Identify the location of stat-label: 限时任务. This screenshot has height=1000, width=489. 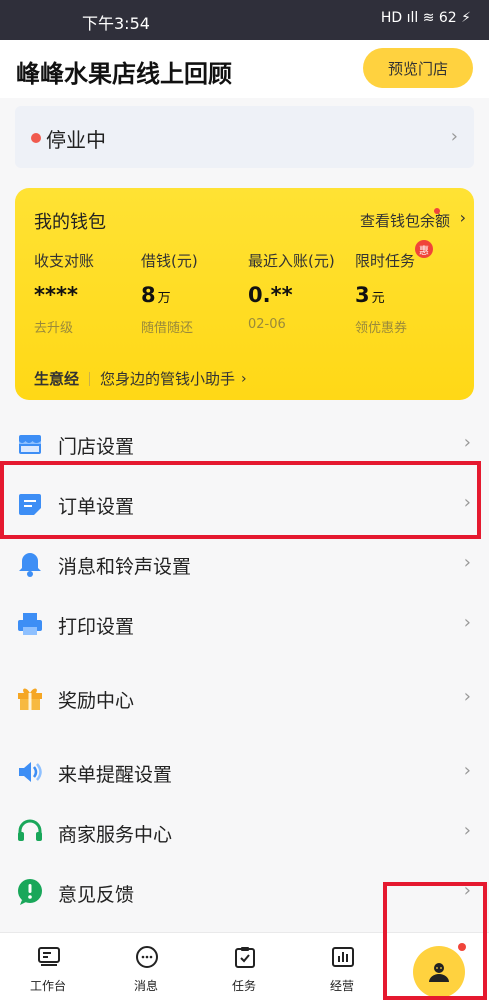
(385, 261).